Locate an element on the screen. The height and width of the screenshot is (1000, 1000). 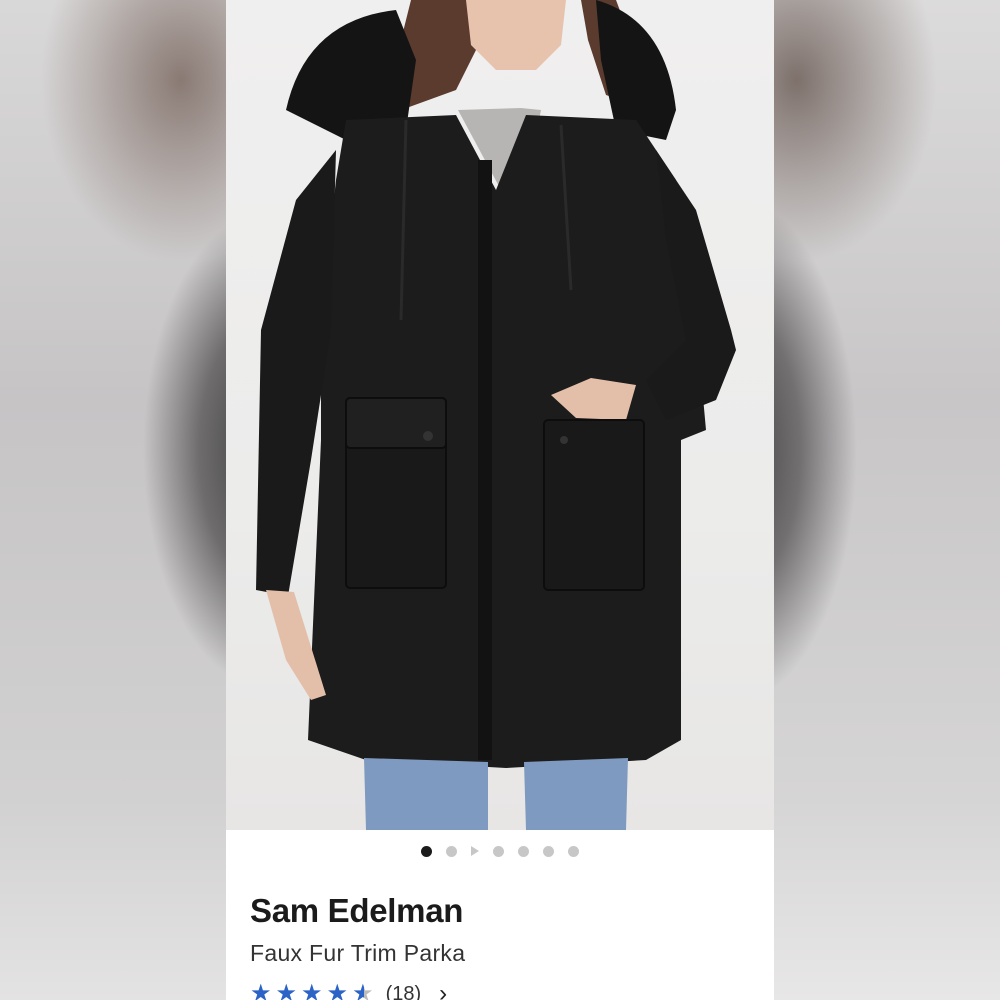
brand-name: Sam Edelman is located at coordinates (356, 911).